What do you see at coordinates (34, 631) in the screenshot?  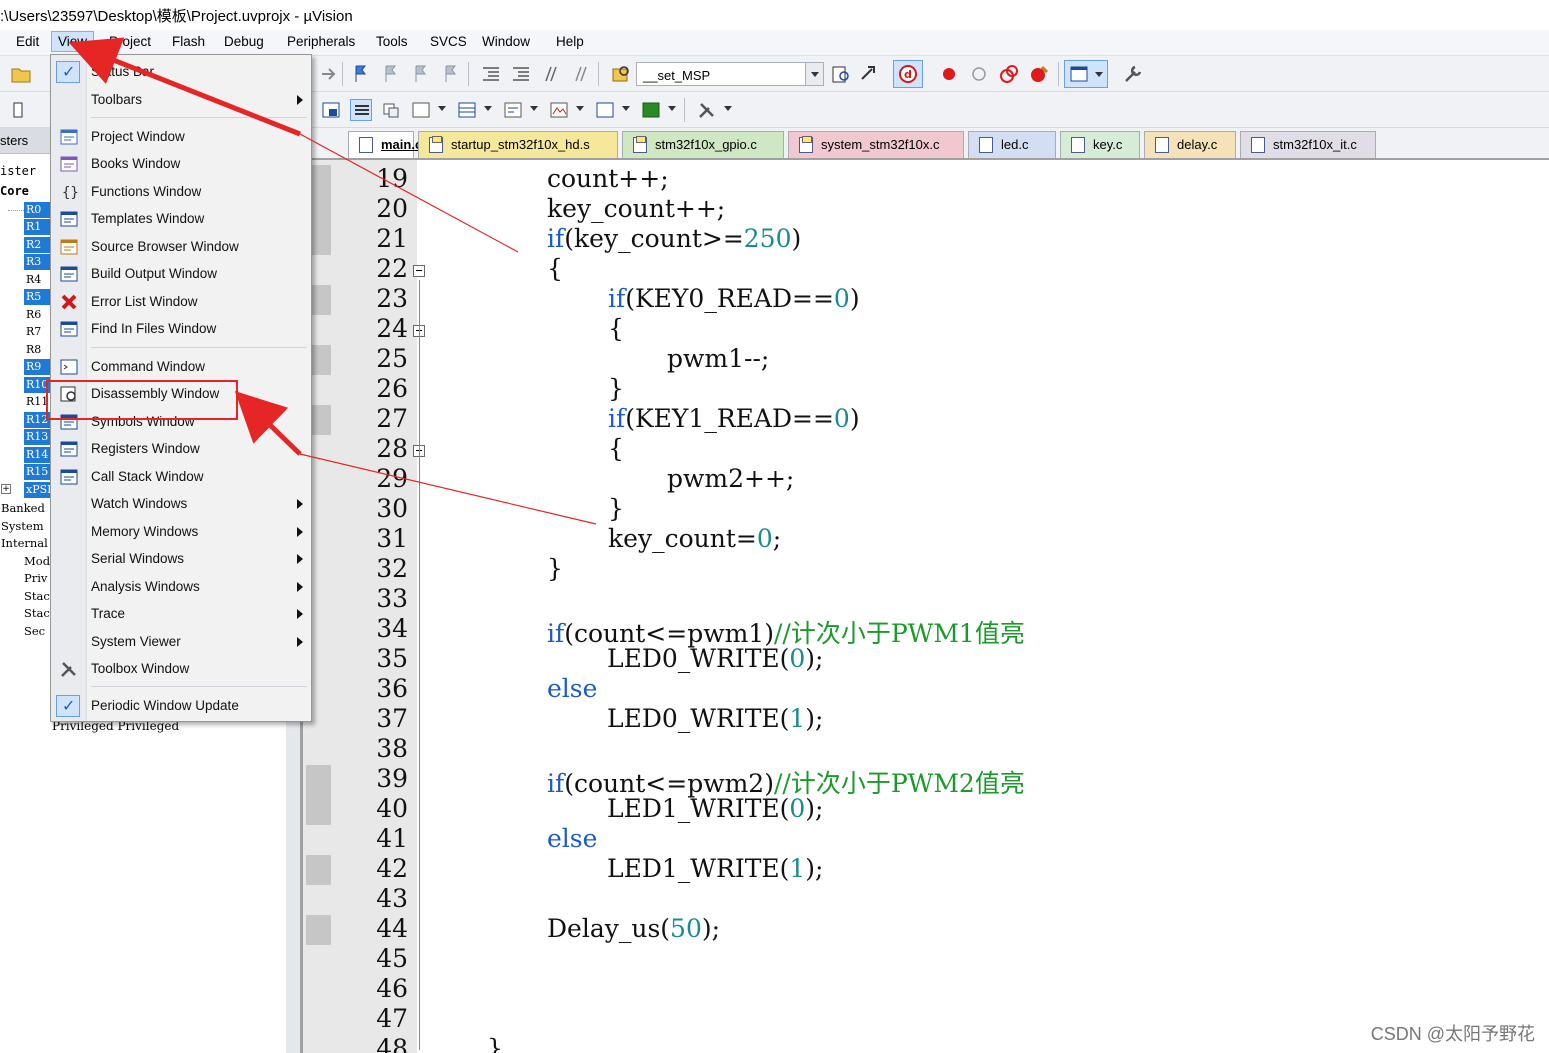 I see `register-sec: Sec` at bounding box center [34, 631].